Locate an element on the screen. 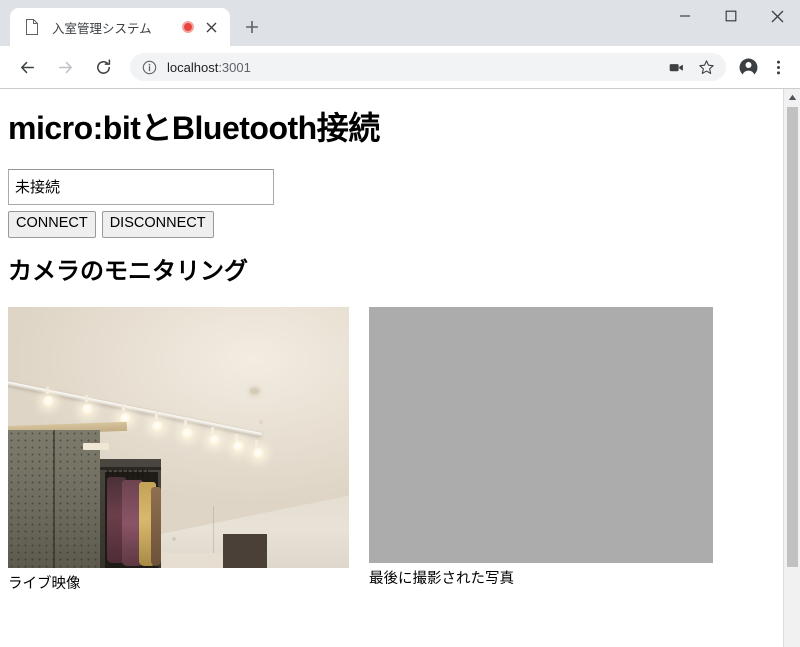 The image size is (800, 647). vertical-scrollbar is located at coordinates (791, 368).